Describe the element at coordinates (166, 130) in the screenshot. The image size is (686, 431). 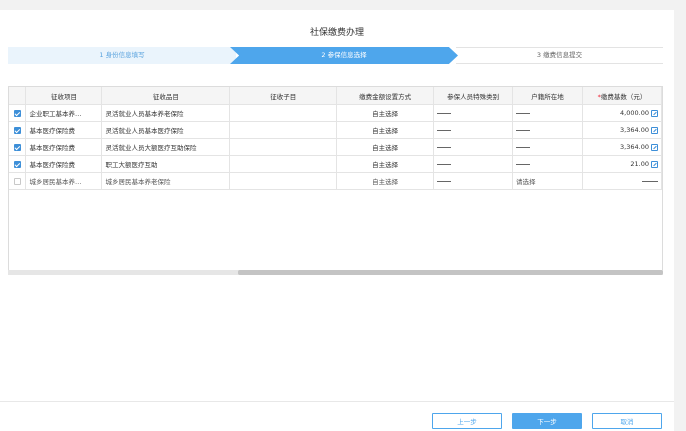
I see `cell-category: 灵活就业人员基本医疗保险` at that location.